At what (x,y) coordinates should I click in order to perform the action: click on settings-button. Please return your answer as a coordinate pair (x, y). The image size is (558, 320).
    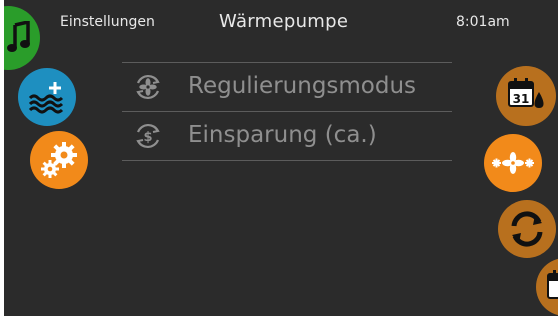
    Looking at the image, I should click on (59, 160).